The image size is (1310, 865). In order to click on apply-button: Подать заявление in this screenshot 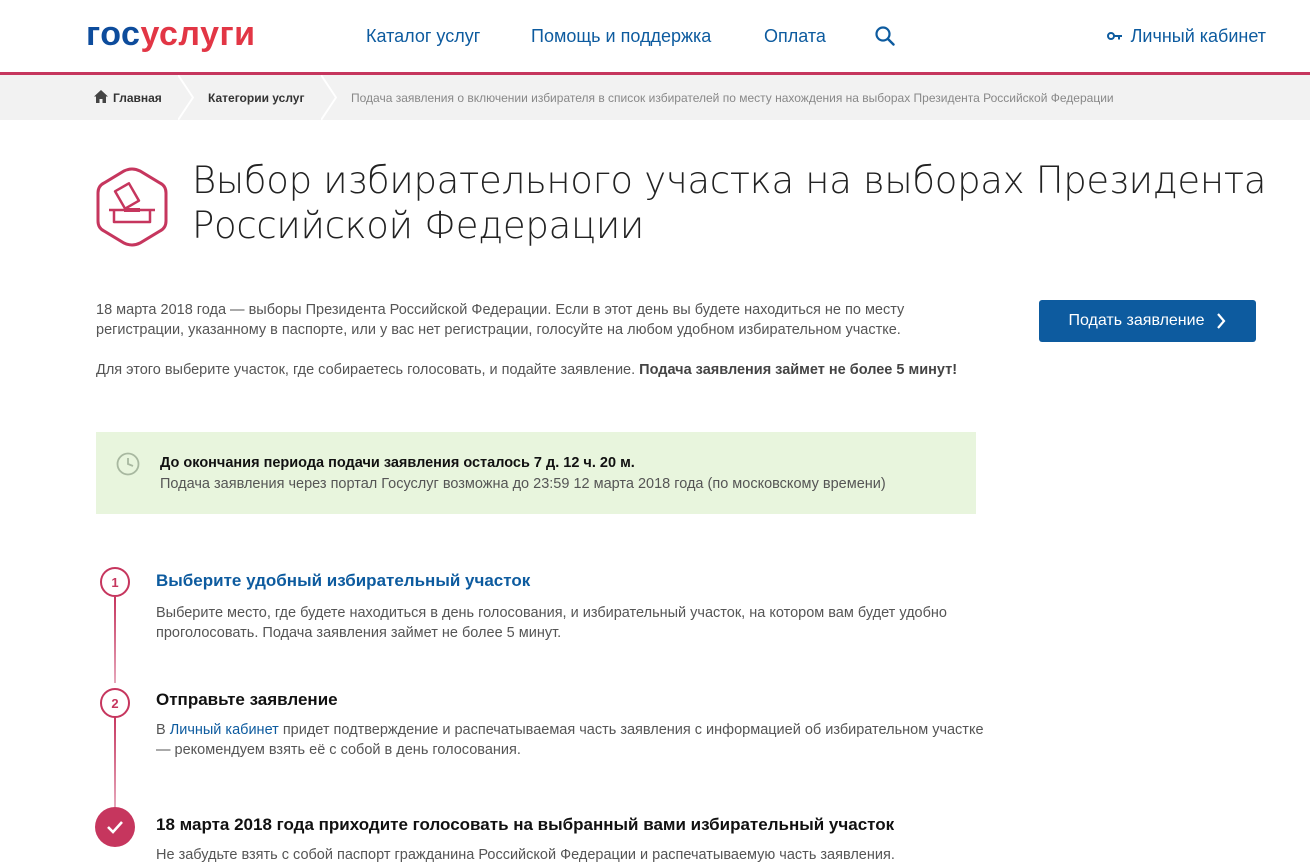, I will do `click(1147, 321)`.